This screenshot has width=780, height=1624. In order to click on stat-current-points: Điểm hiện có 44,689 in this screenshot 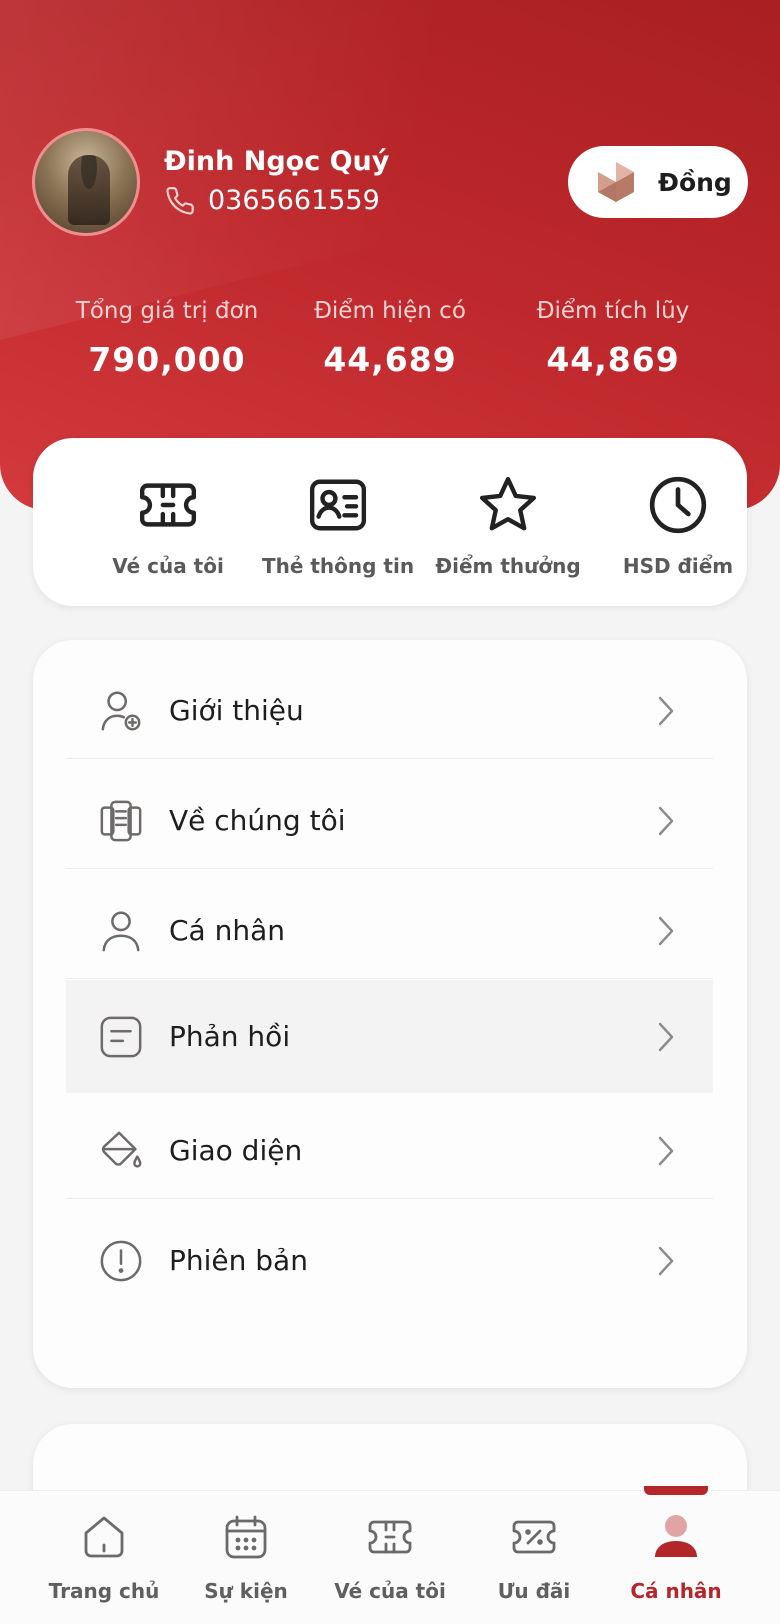, I will do `click(390, 338)`.